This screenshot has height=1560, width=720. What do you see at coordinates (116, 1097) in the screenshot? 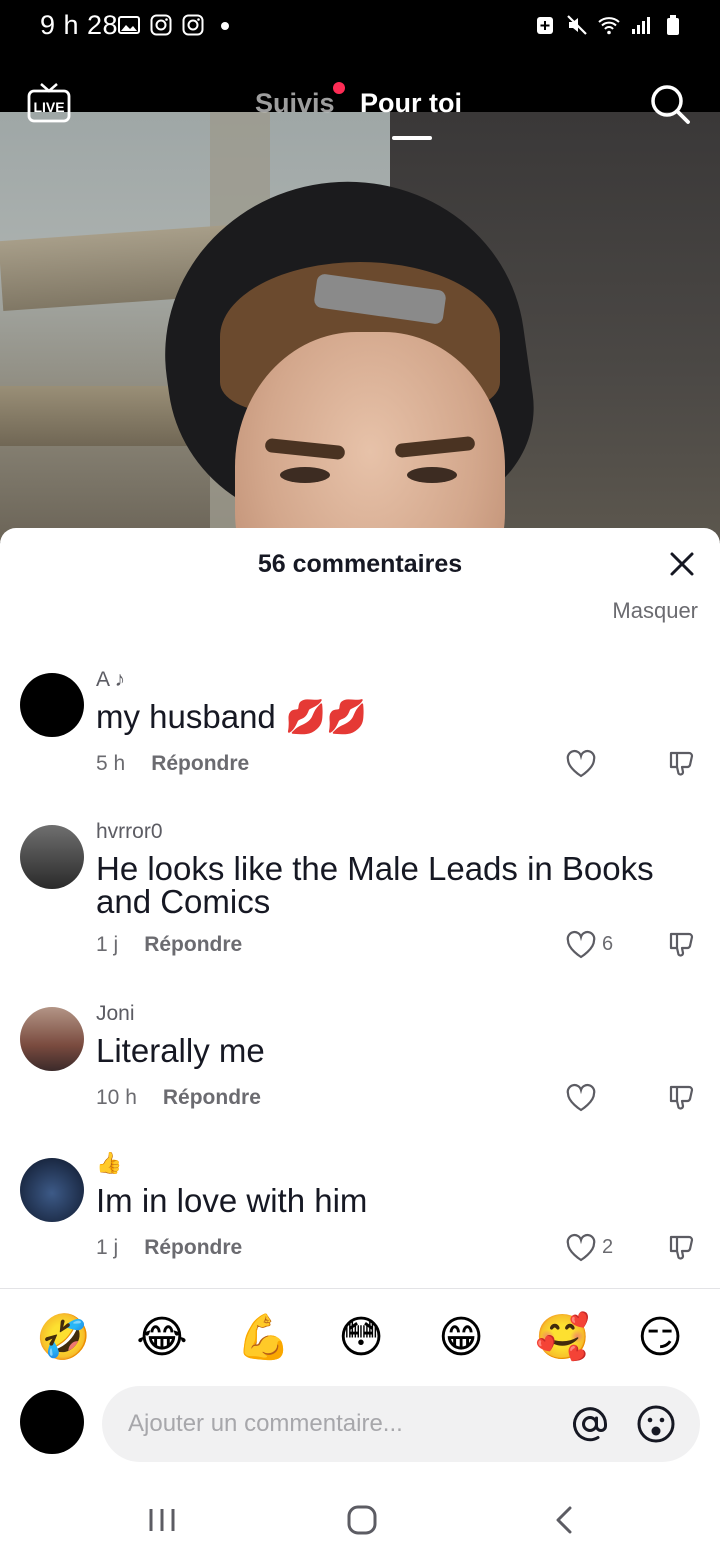
I see `comment-time: 10 h` at bounding box center [116, 1097].